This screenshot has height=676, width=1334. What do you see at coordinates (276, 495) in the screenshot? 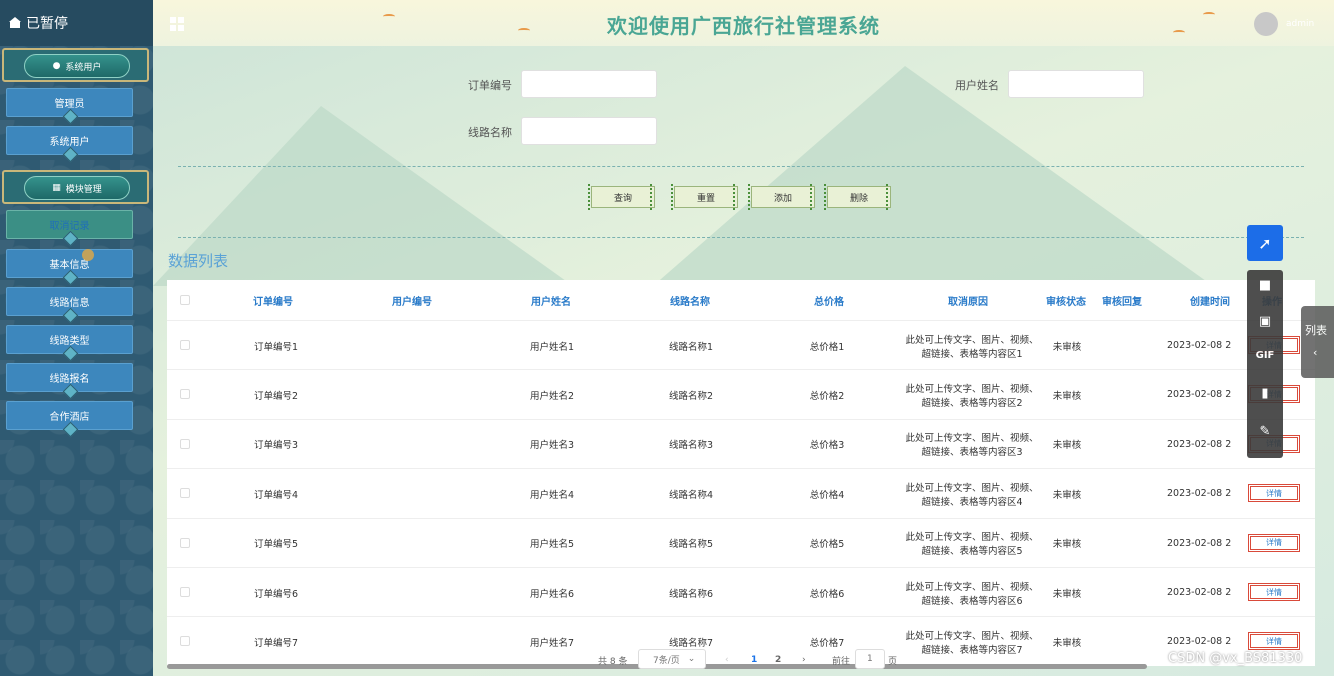
I see `table-cell-order: 订单编号4` at bounding box center [276, 495].